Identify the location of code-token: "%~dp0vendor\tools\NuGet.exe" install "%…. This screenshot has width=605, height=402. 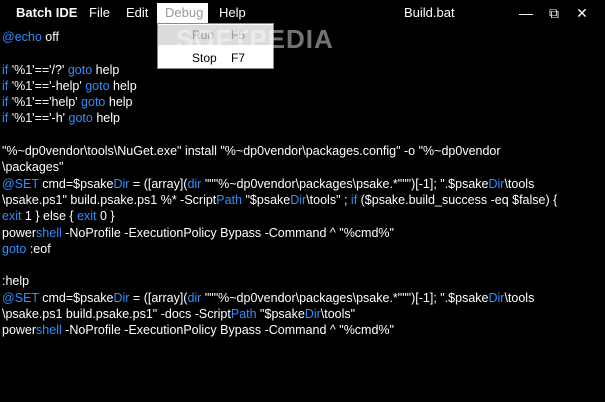
(251, 151).